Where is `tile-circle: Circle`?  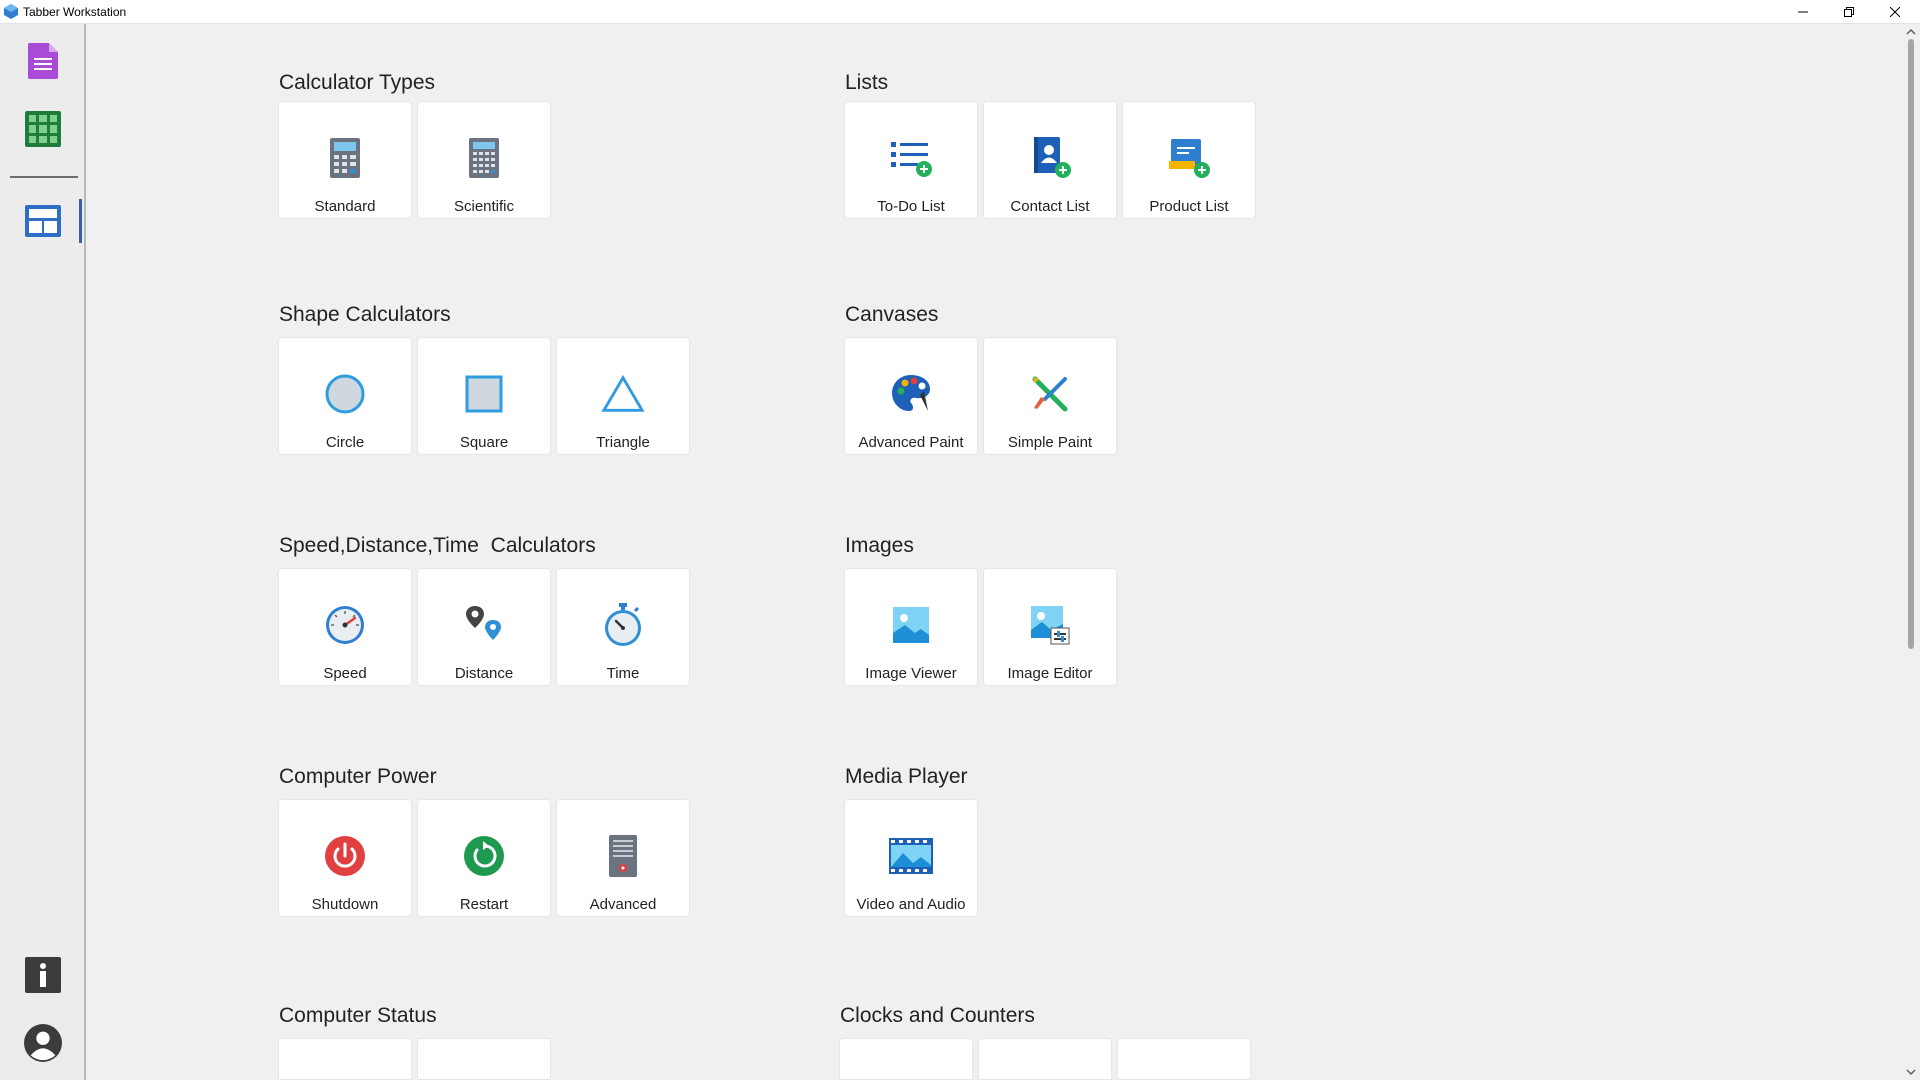 tile-circle: Circle is located at coordinates (345, 396).